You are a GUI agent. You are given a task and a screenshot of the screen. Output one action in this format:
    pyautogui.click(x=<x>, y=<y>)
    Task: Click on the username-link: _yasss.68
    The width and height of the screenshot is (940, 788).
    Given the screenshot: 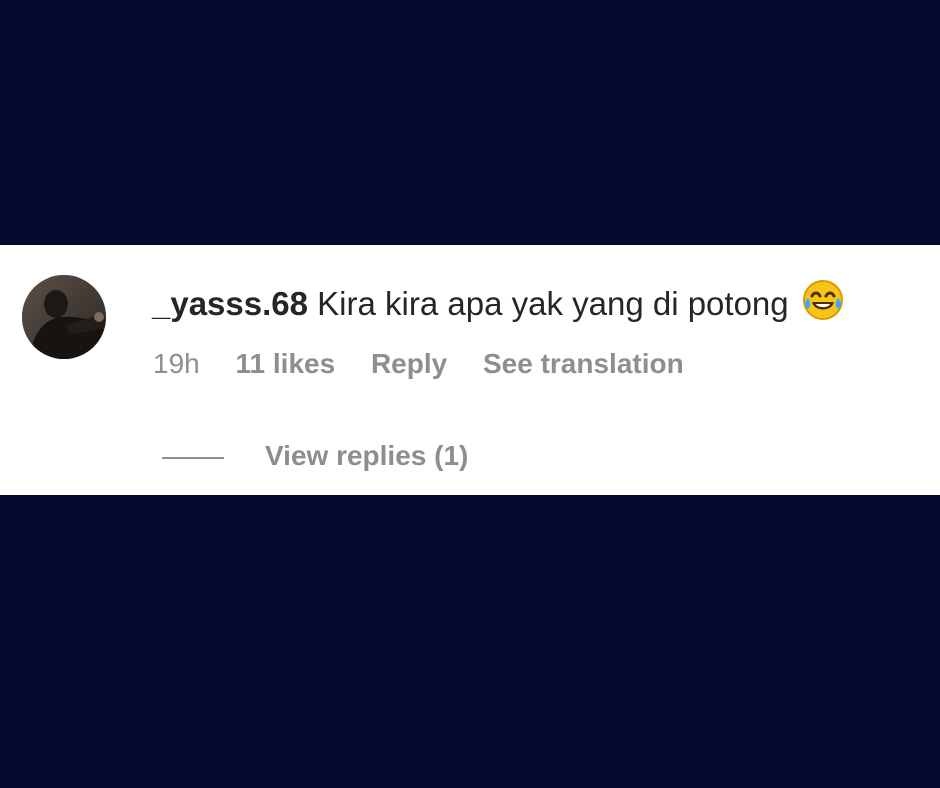 What is the action you would take?
    pyautogui.click(x=230, y=303)
    